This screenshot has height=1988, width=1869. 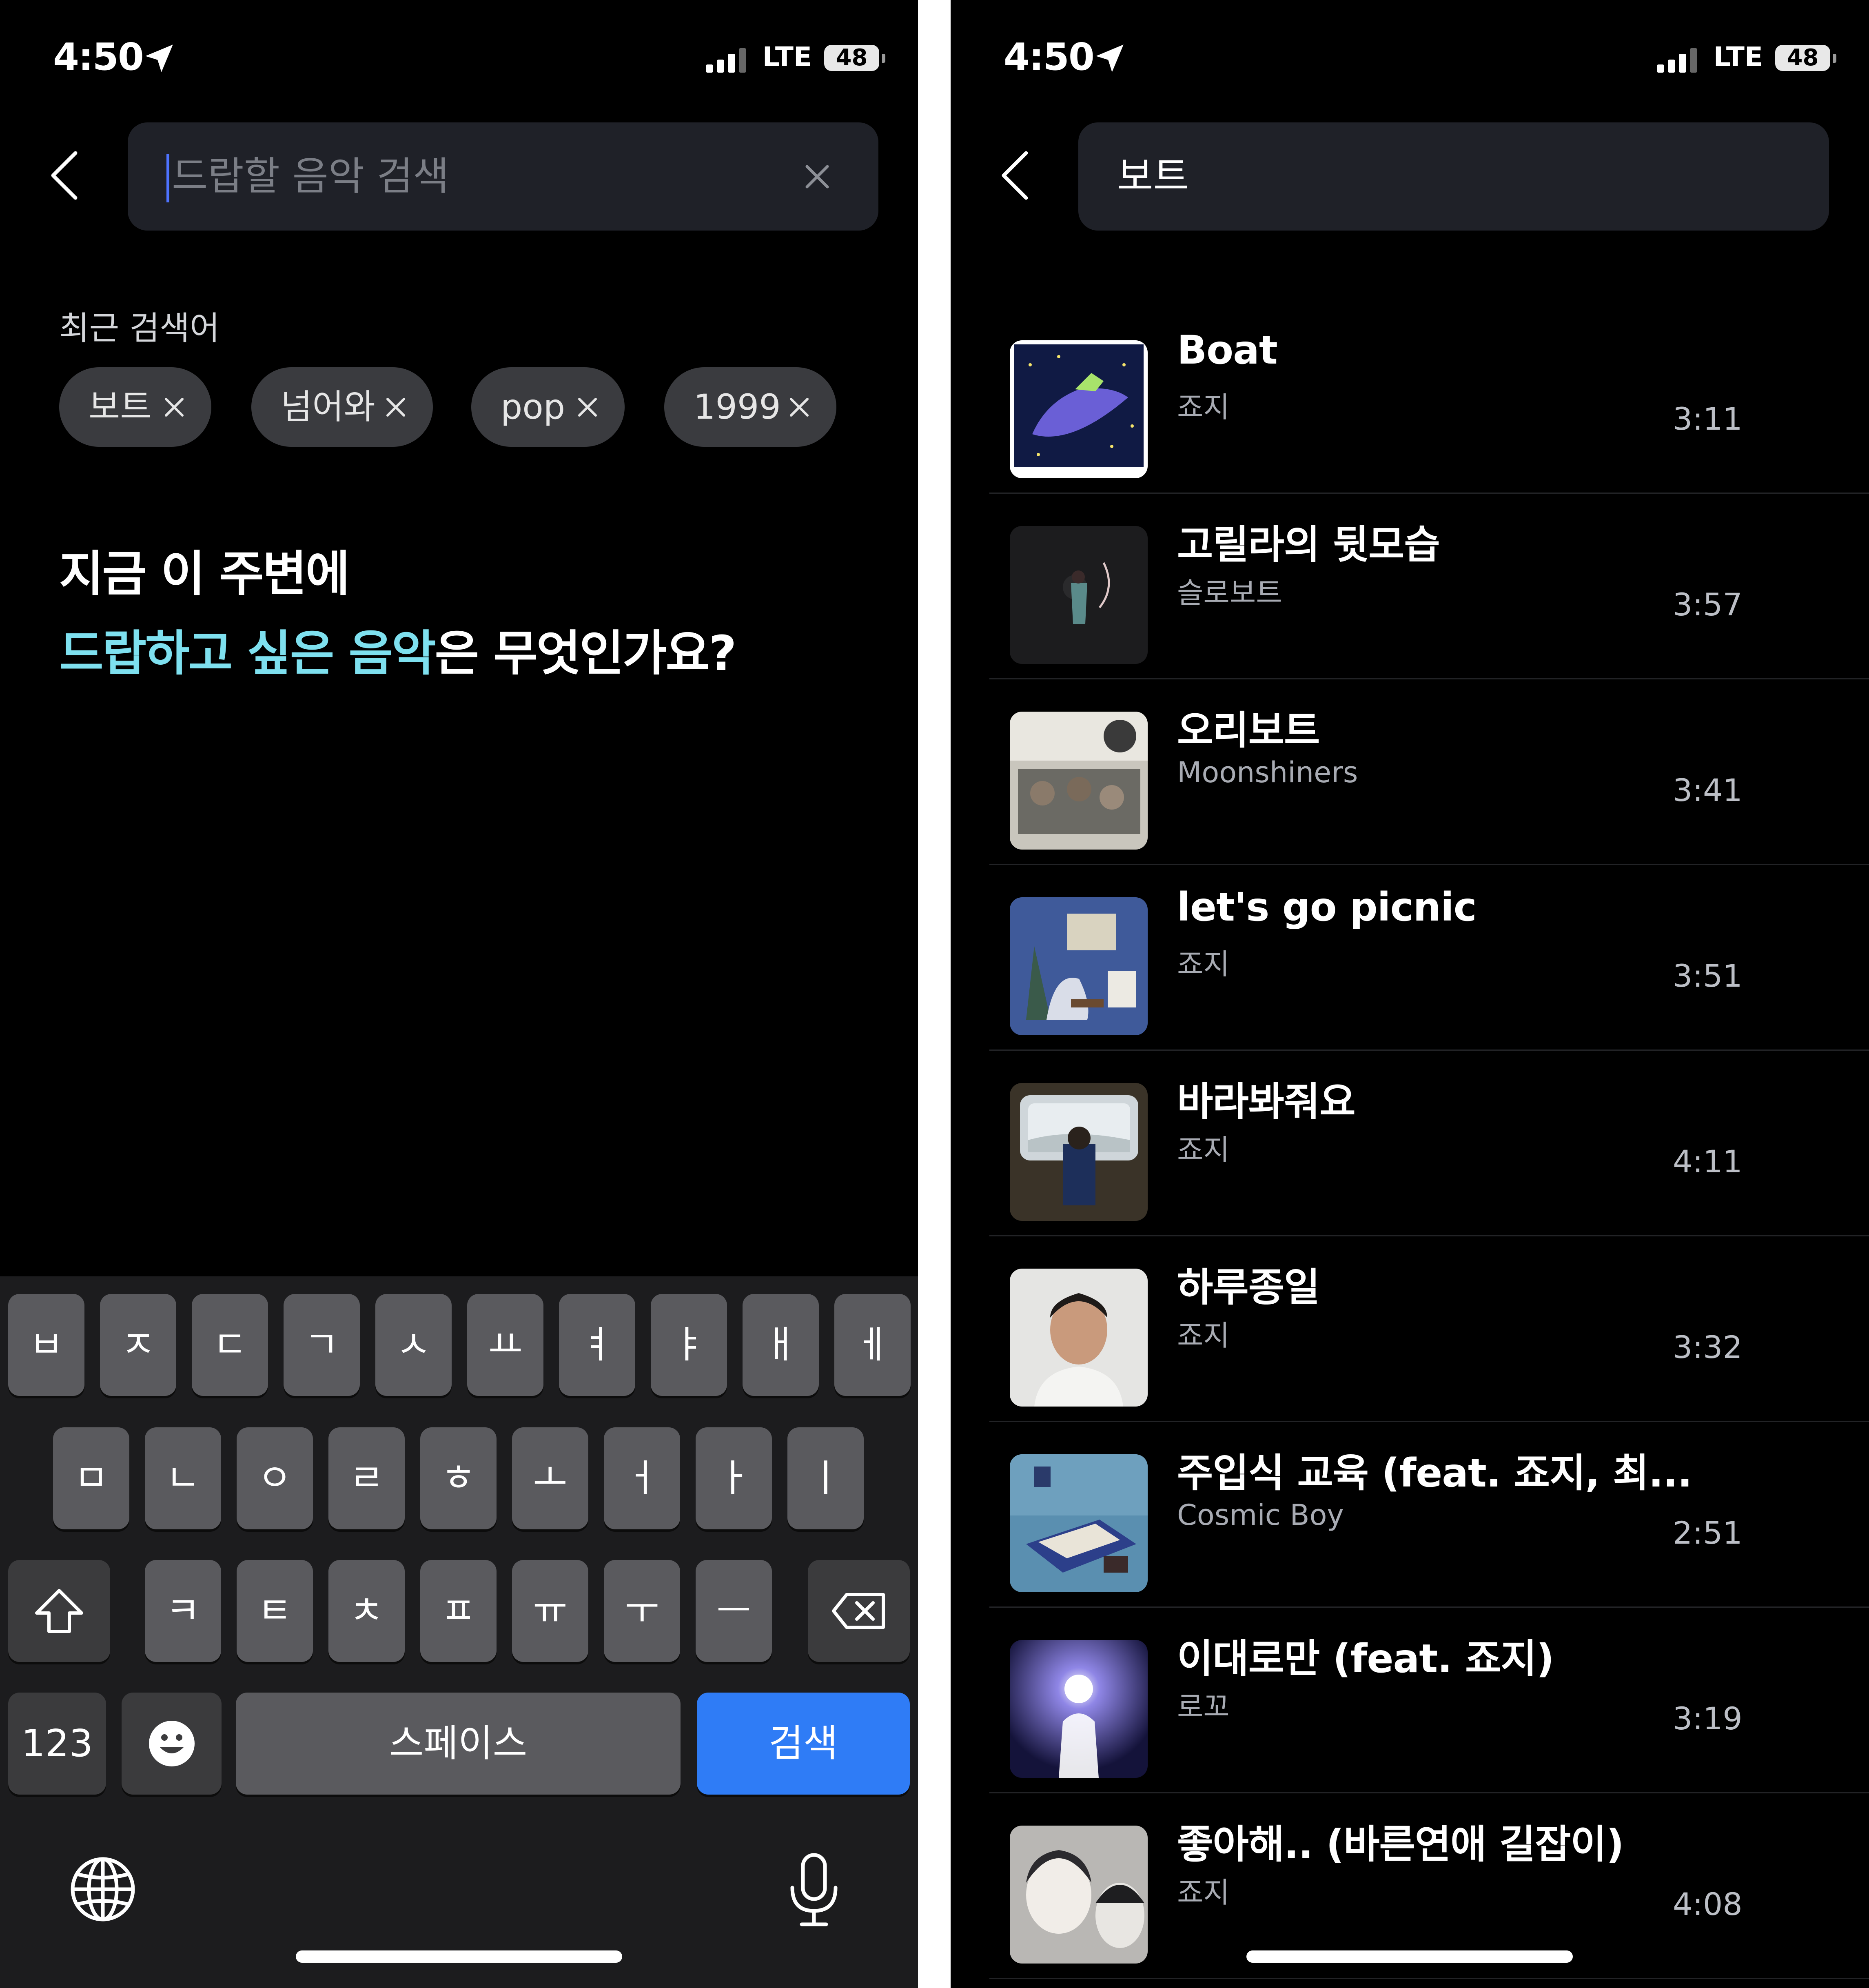 I want to click on song-duration: 4:11, so click(x=1708, y=1161).